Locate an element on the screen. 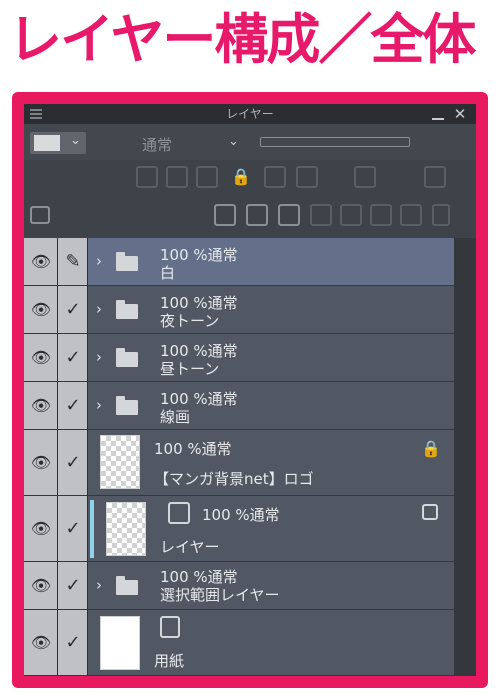 The width and height of the screenshot is (500, 694). layer-row-logo: 👁 ✓ 100 %通常 【マンガ背景net】ロゴ 🔒 is located at coordinates (239, 463).